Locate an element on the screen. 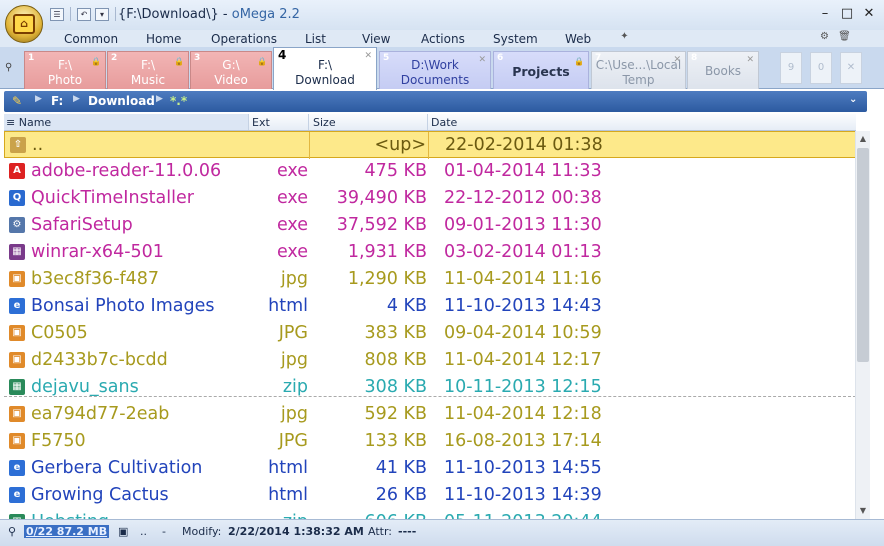 This screenshot has width=884, height=546. tab-actions: Actions is located at coordinates (443, 39).